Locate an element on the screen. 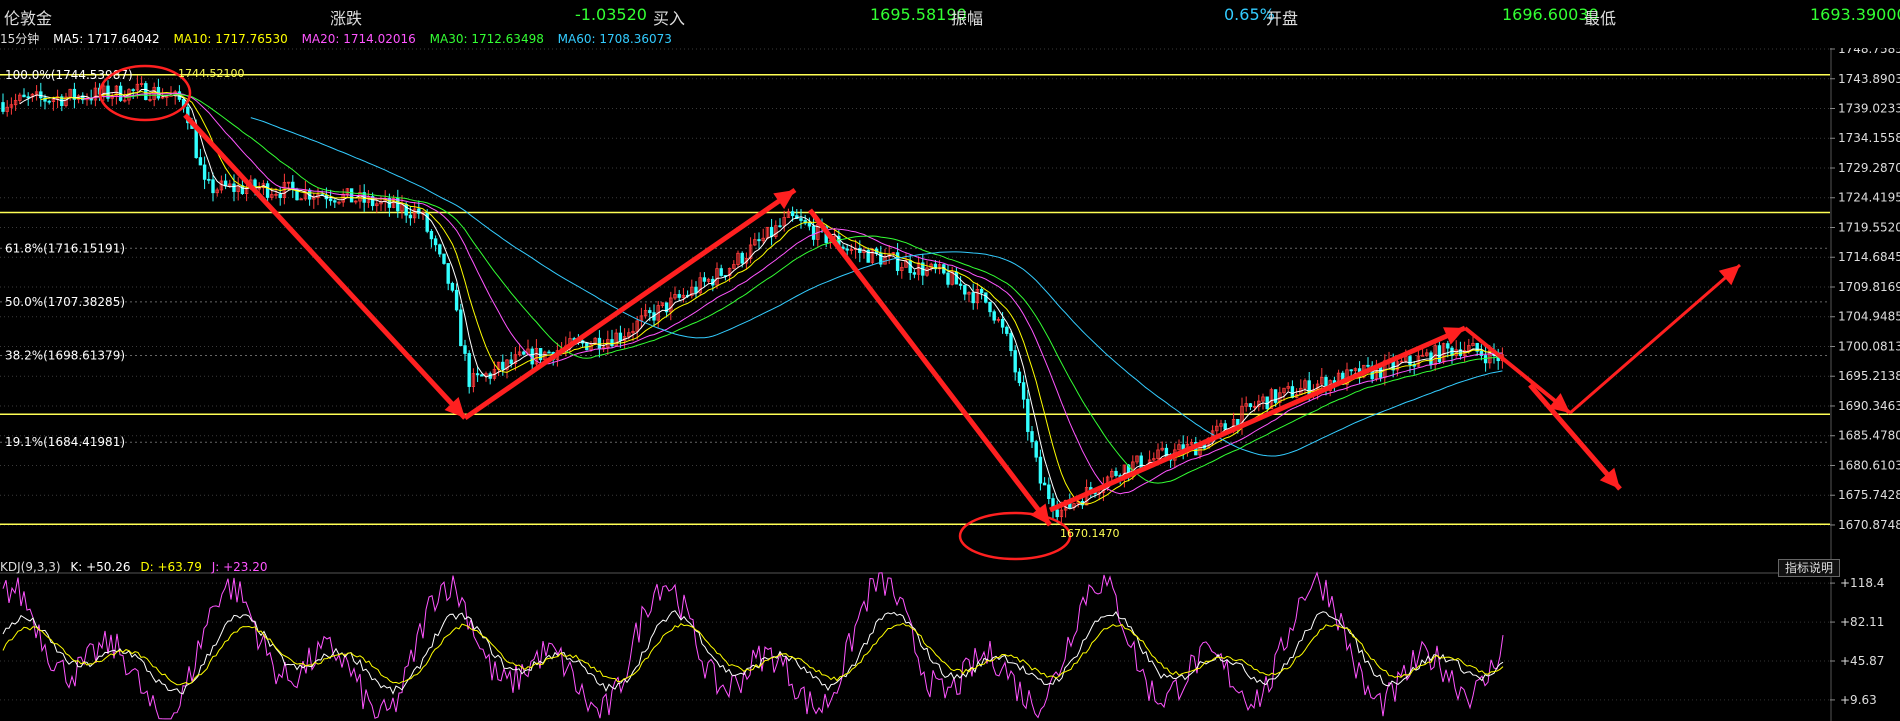 This screenshot has width=1900, height=721. ma20-value: MA20: 1714.02016 is located at coordinates (358, 39).